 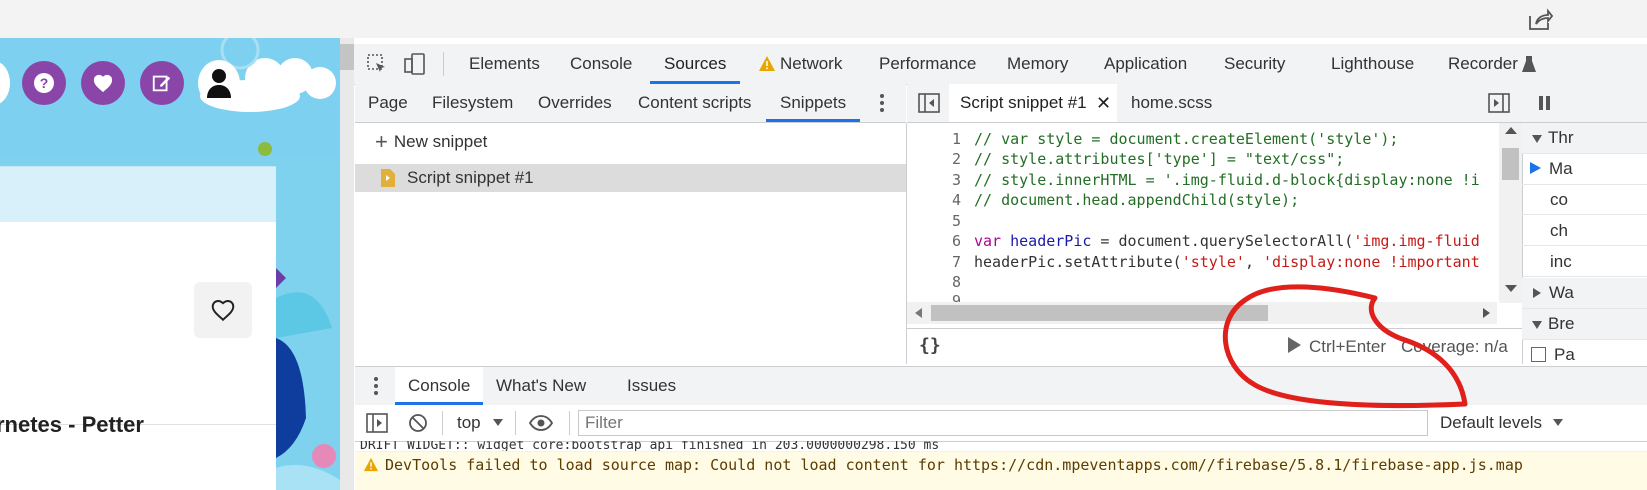 What do you see at coordinates (1511, 288) in the screenshot?
I see `scroll-down-arrow-icon` at bounding box center [1511, 288].